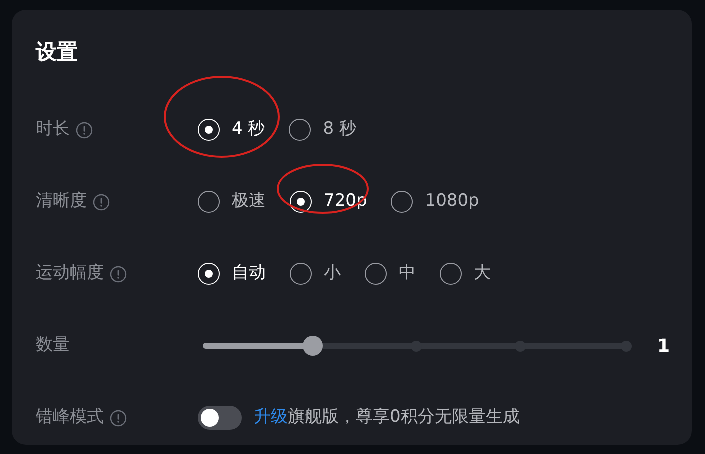  What do you see at coordinates (249, 274) in the screenshot?
I see `option-label: 自动` at bounding box center [249, 274].